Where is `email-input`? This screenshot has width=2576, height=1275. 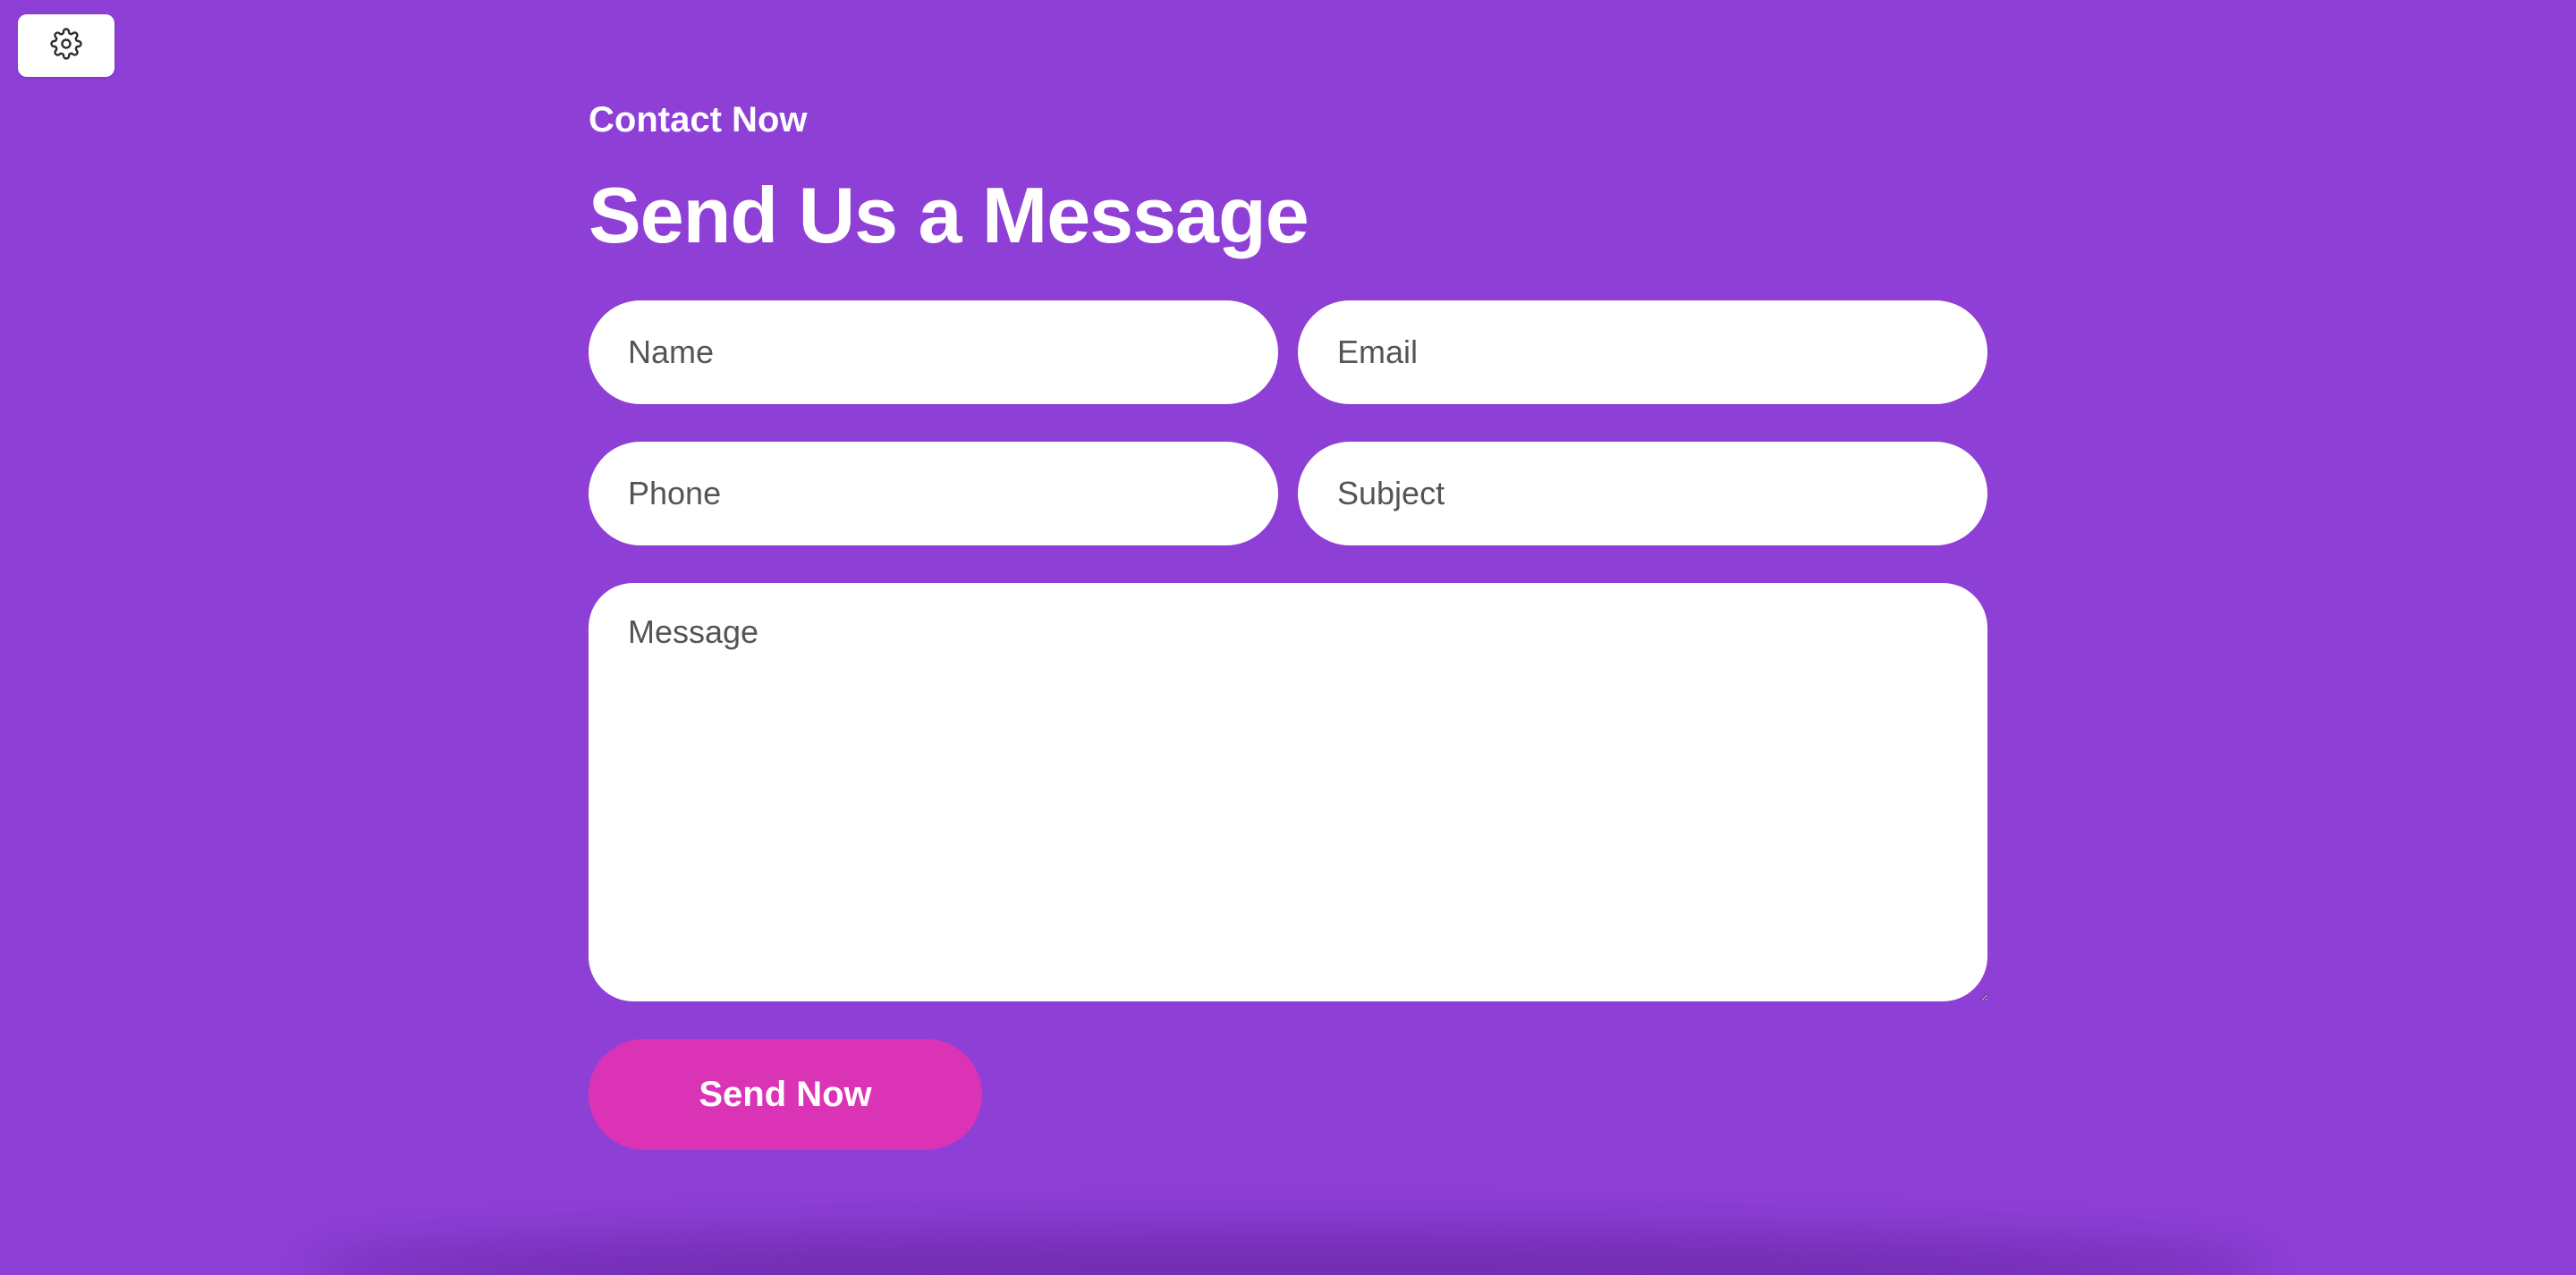
email-input is located at coordinates (1642, 352).